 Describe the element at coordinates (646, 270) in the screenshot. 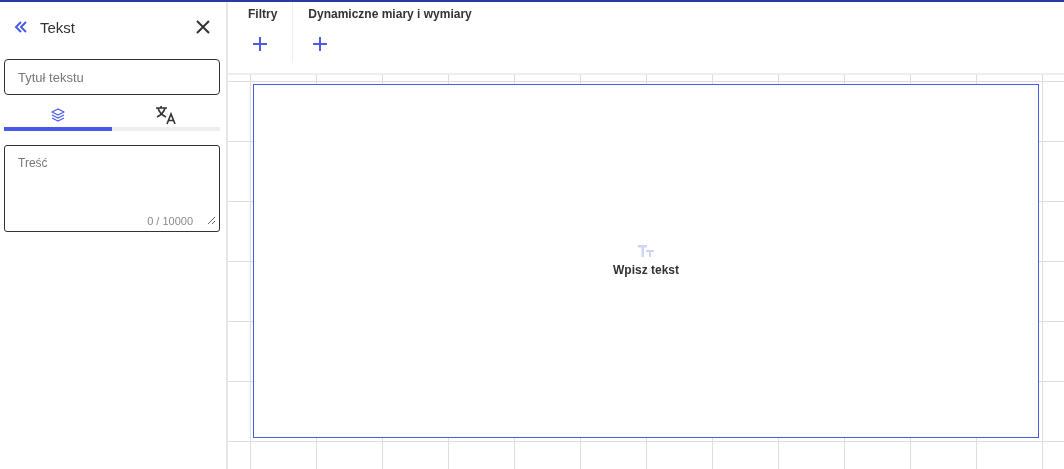

I see `widget-label: Wpisz tekst` at that location.